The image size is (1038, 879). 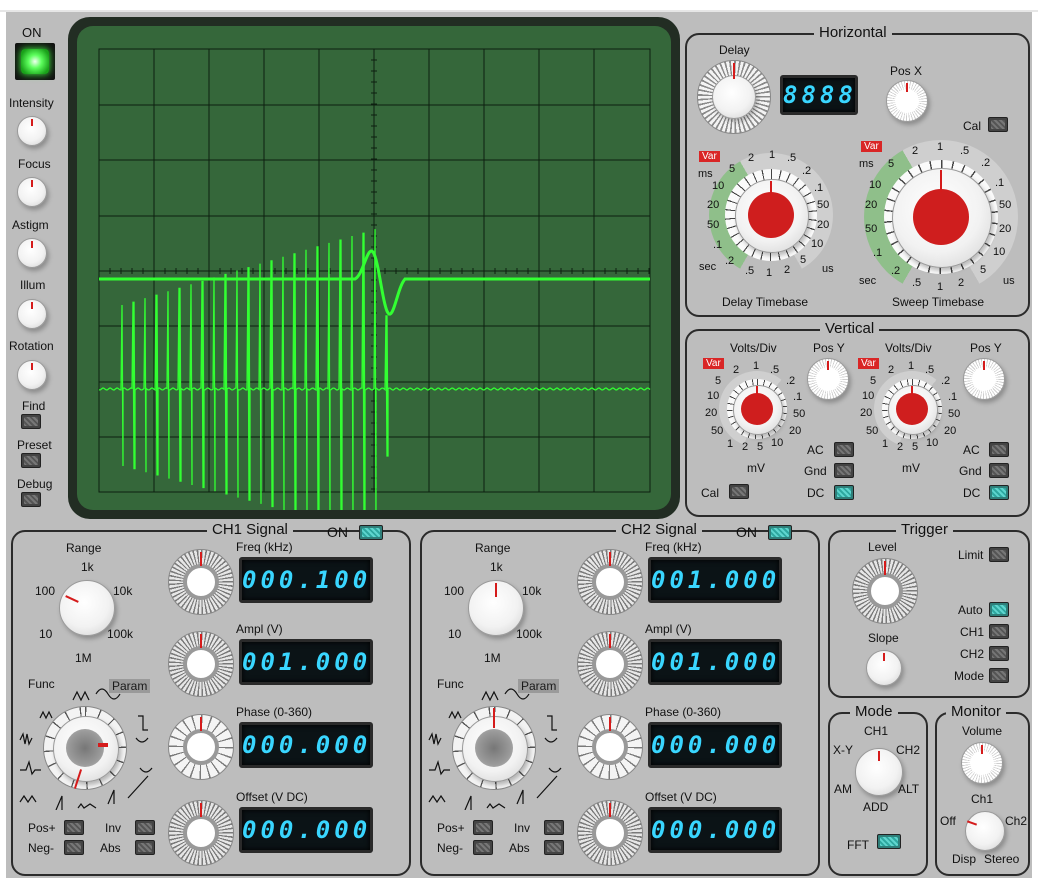 I want to click on power-button, so click(x=35, y=61).